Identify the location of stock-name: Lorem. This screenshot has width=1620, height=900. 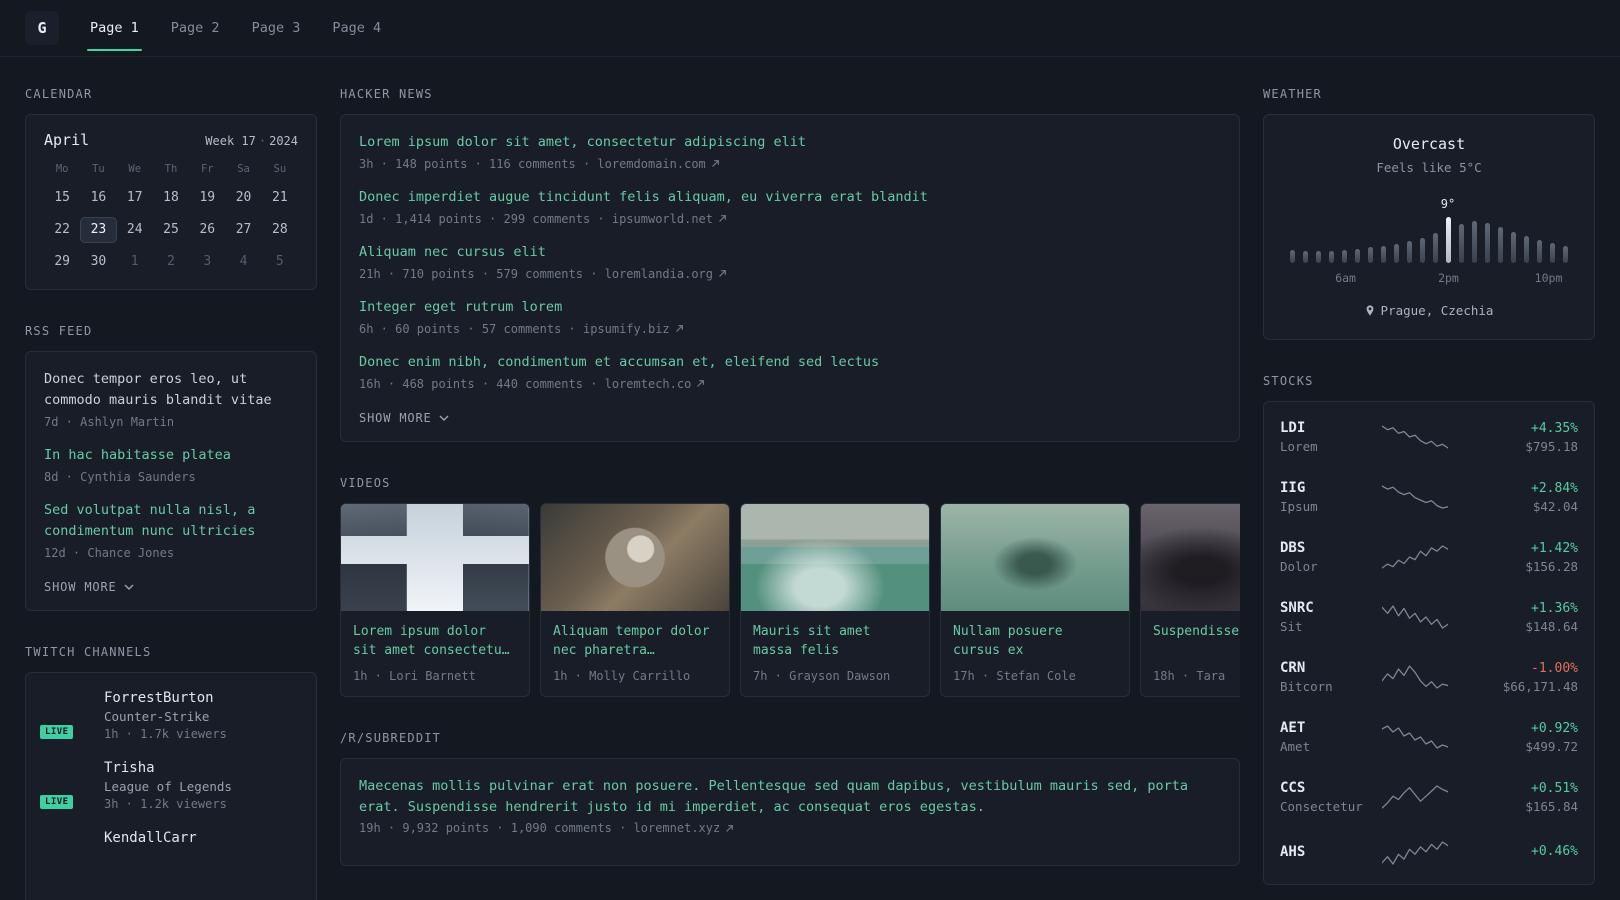
(1299, 446).